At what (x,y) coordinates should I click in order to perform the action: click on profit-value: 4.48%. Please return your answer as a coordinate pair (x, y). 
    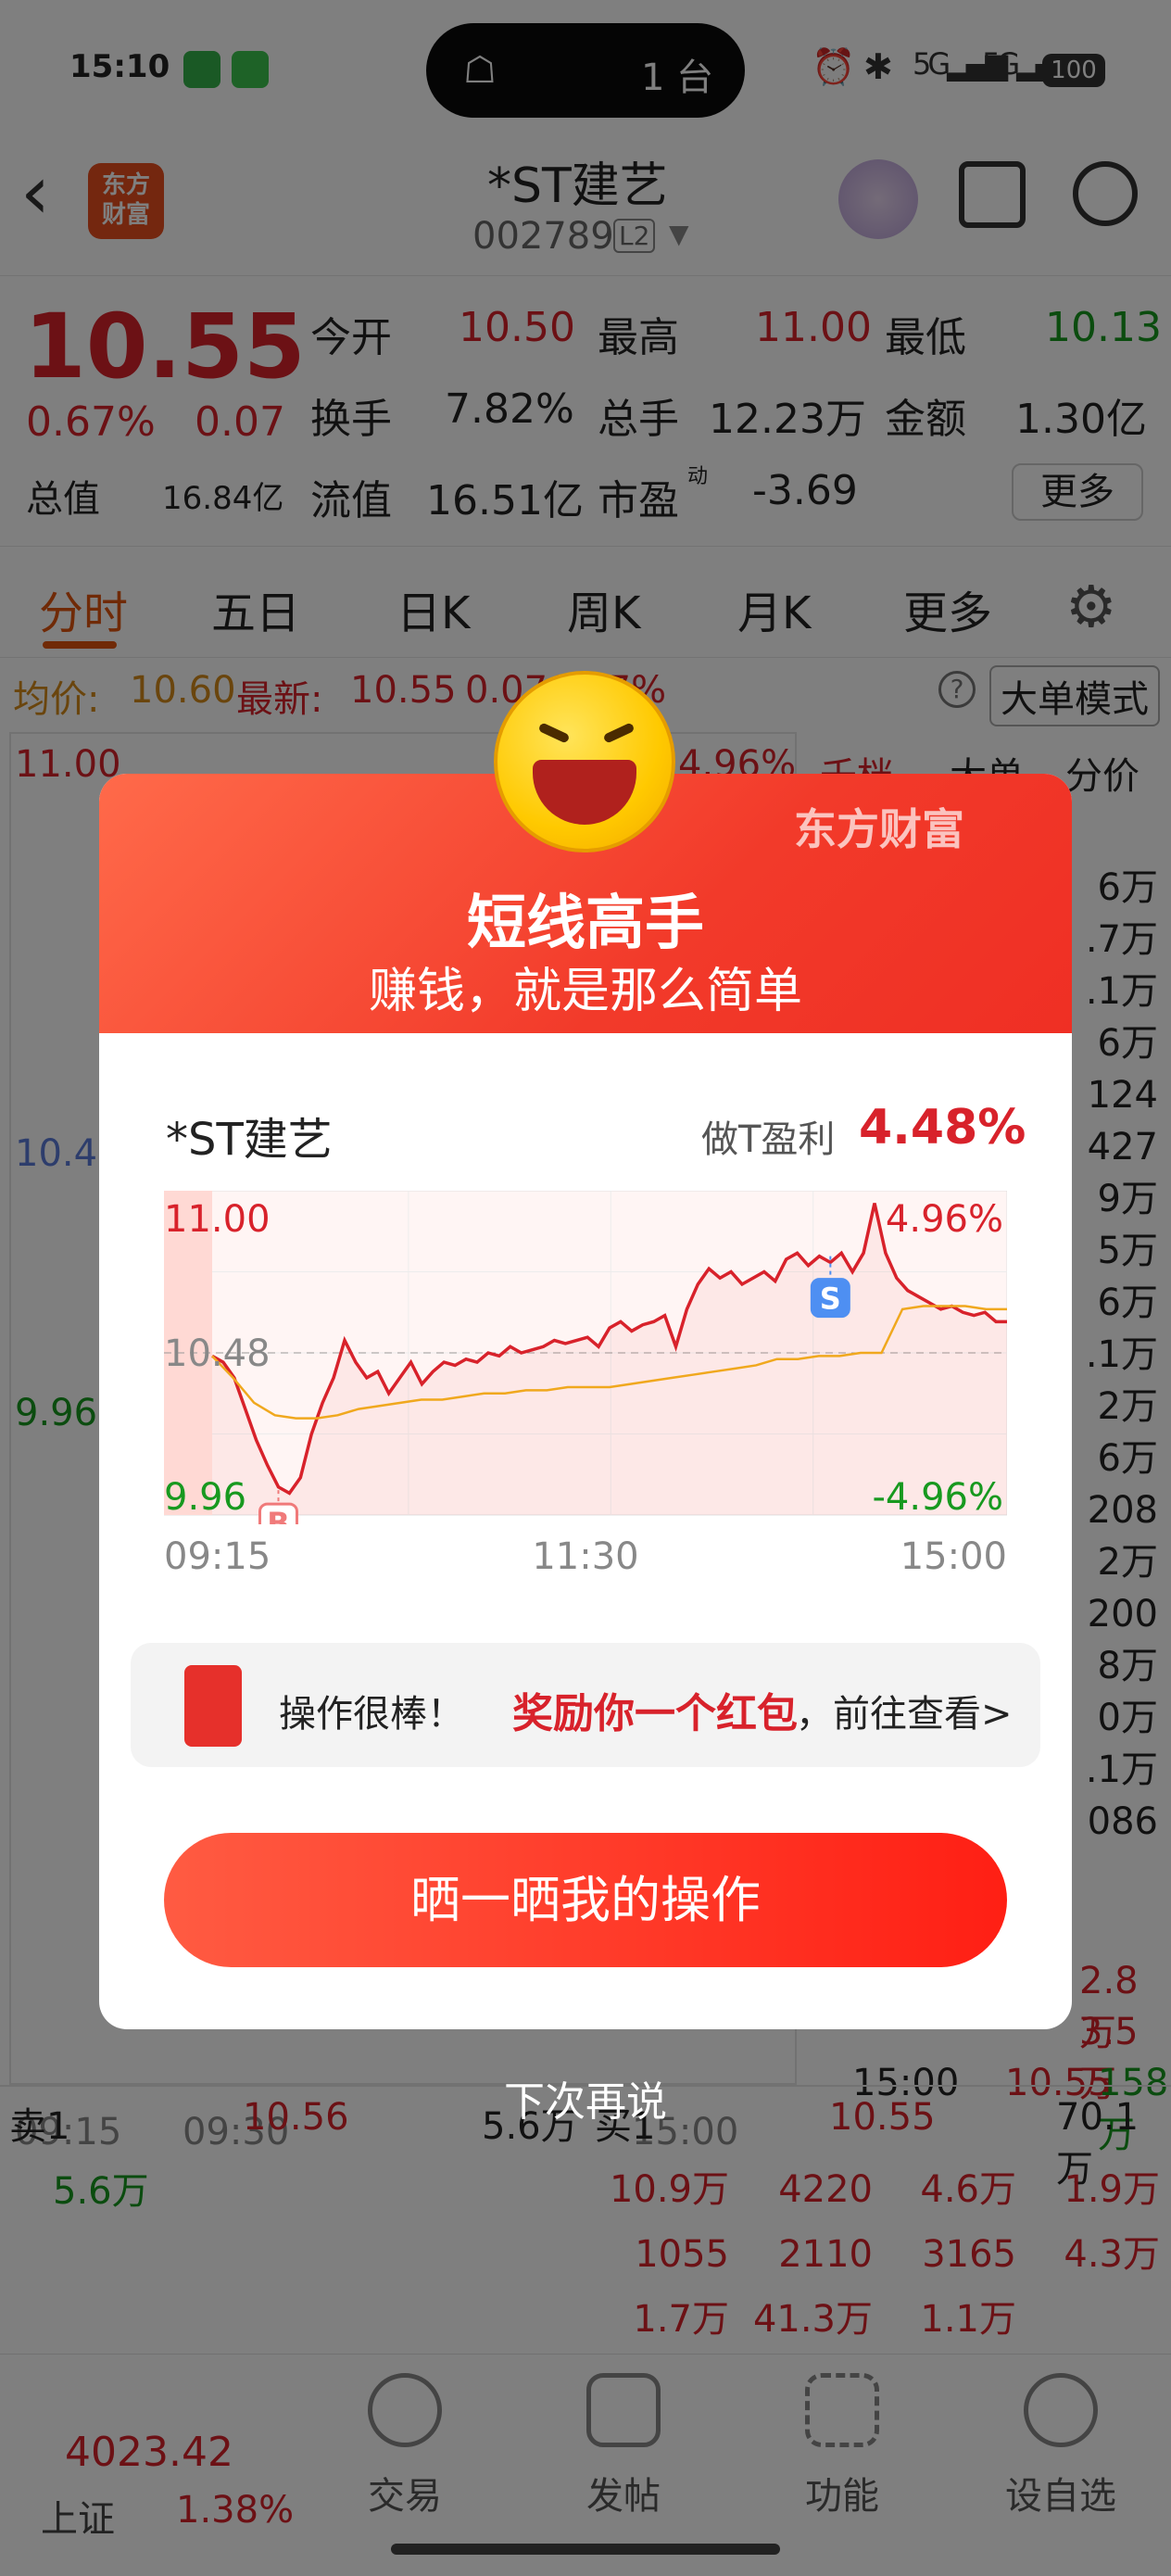
    Looking at the image, I should click on (943, 1128).